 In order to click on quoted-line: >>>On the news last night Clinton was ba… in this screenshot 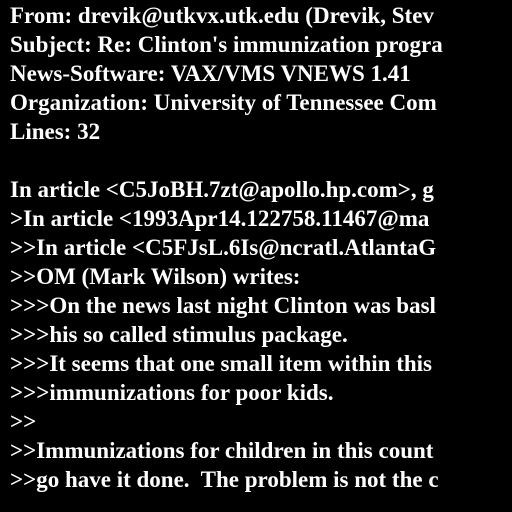, I will do `click(223, 305)`.